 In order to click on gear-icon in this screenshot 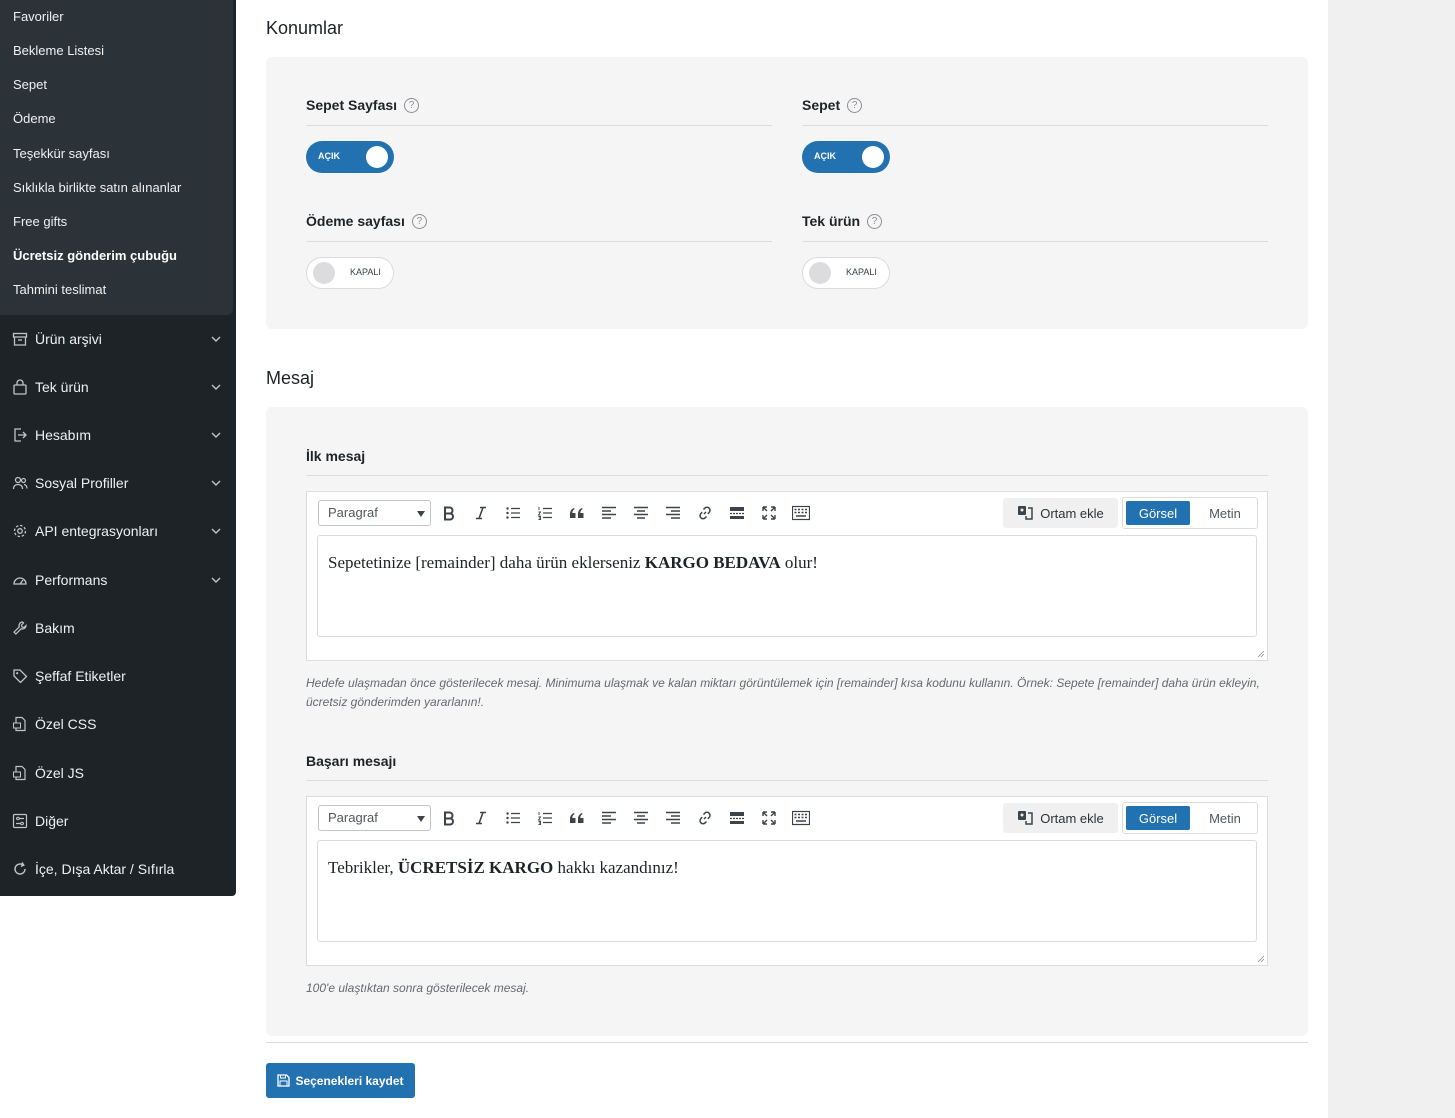, I will do `click(20, 531)`.